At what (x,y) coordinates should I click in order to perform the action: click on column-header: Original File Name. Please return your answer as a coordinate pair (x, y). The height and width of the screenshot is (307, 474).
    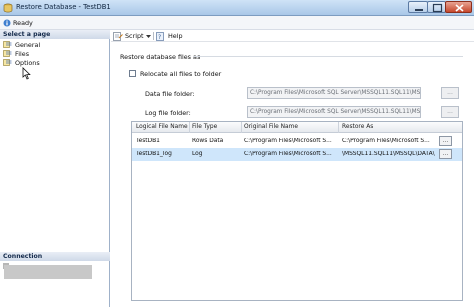
    Looking at the image, I should click on (271, 127).